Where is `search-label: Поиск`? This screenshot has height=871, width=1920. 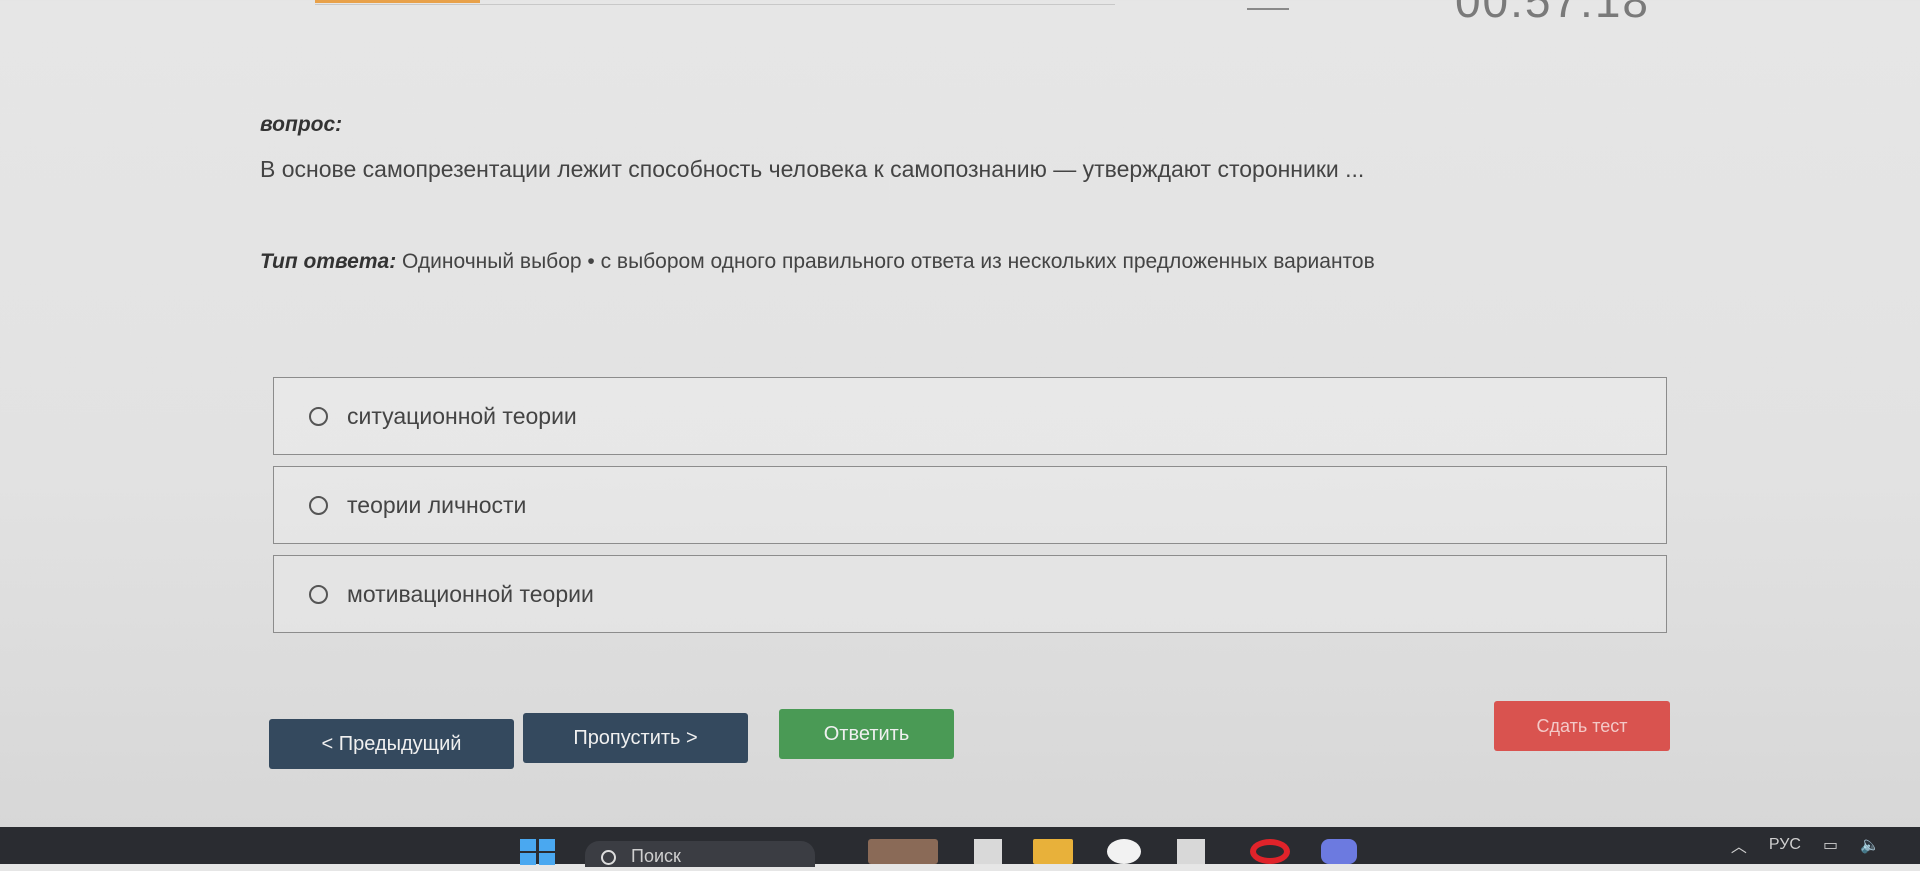 search-label: Поиск is located at coordinates (656, 856).